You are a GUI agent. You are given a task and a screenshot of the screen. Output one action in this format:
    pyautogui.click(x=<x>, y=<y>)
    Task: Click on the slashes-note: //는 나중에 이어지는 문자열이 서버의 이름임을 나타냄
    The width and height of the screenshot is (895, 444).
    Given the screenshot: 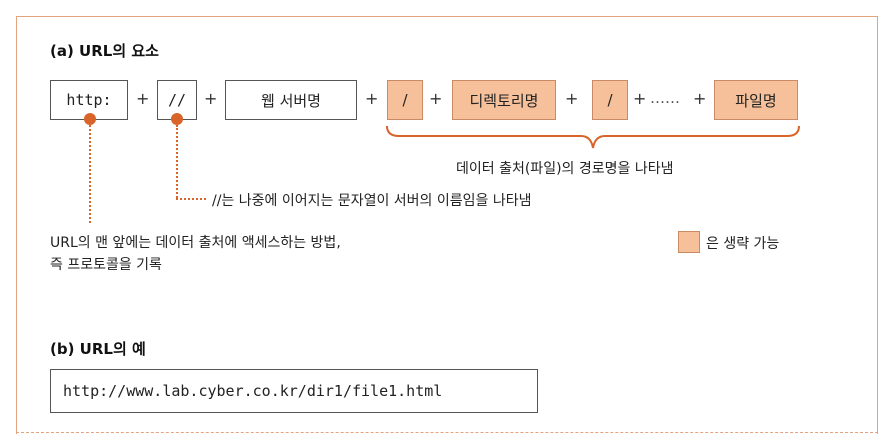 What is the action you would take?
    pyautogui.click(x=372, y=201)
    